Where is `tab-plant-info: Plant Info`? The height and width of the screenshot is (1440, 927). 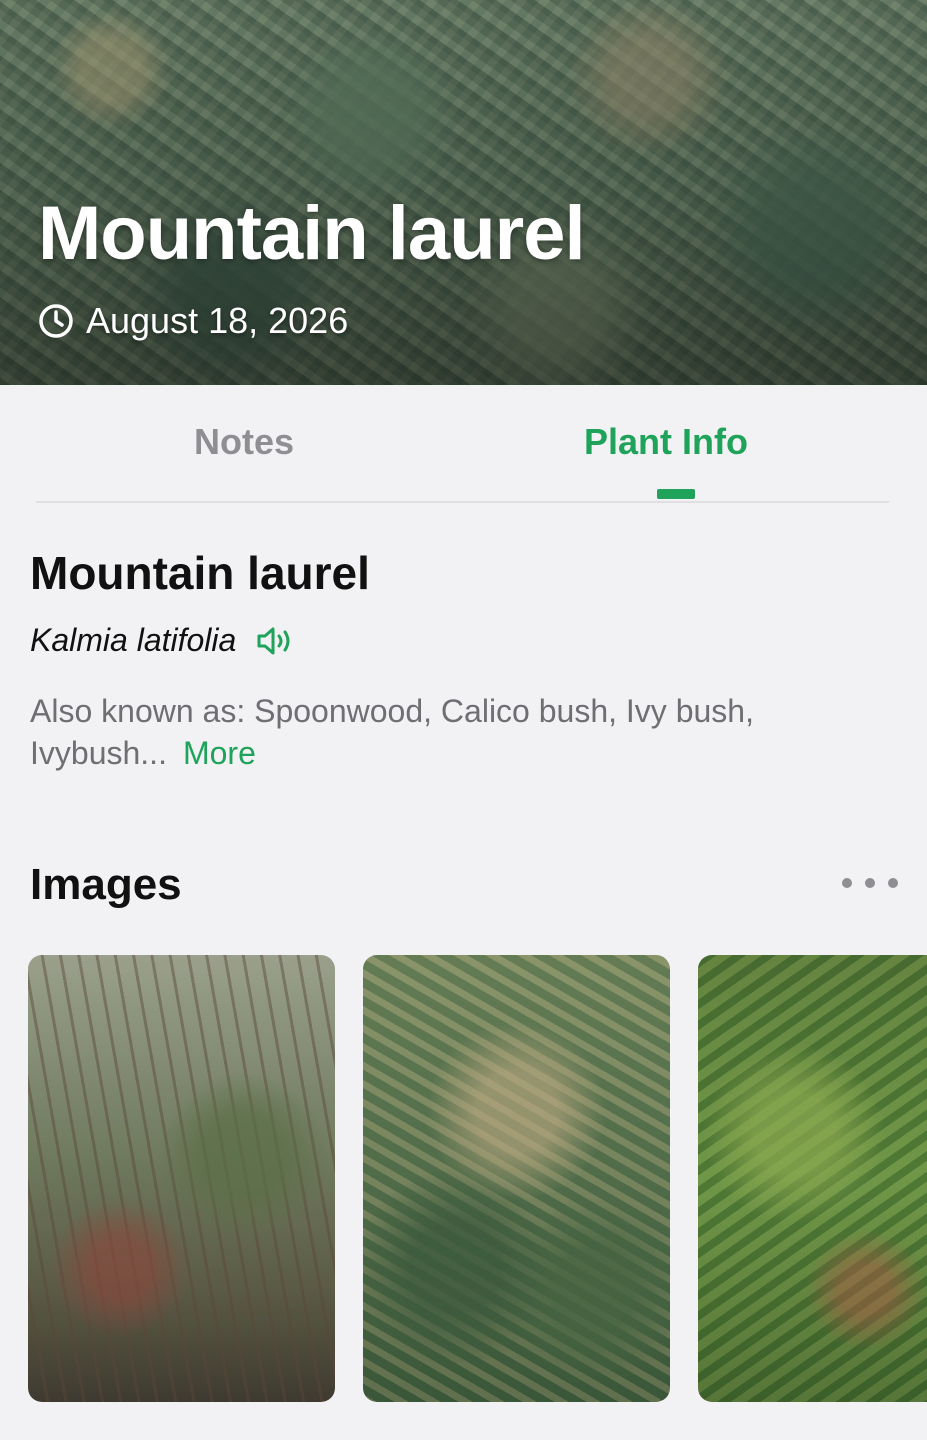 tab-plant-info: Plant Info is located at coordinates (666, 442).